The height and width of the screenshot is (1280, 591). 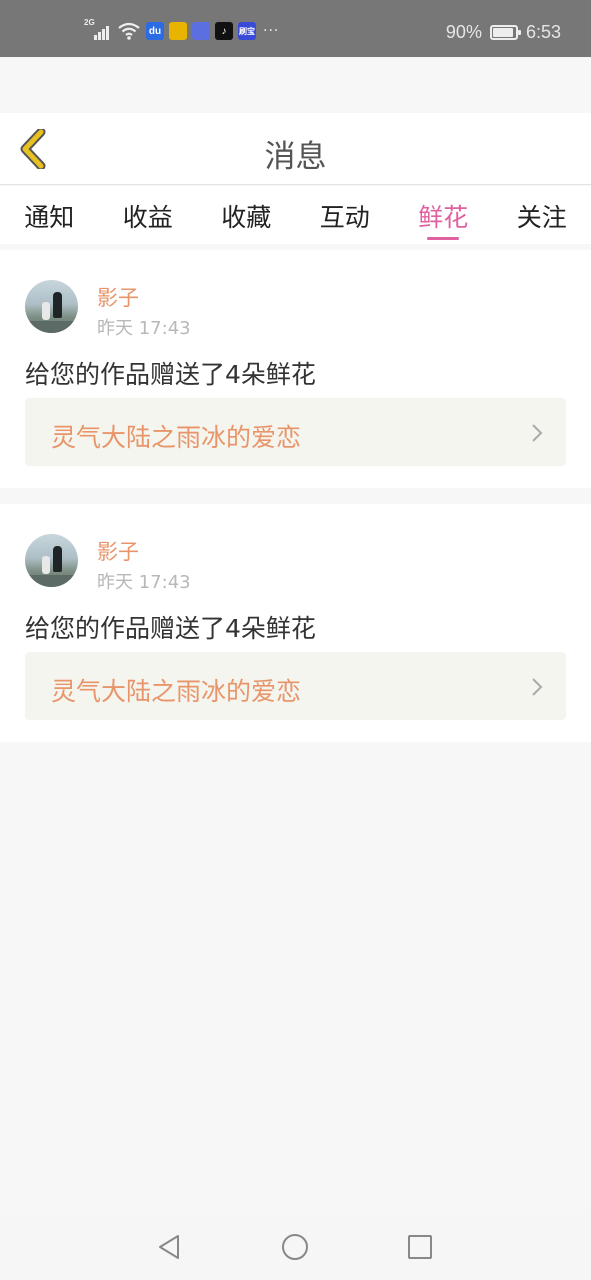 I want to click on signal-icon: 2G, so click(x=98, y=30).